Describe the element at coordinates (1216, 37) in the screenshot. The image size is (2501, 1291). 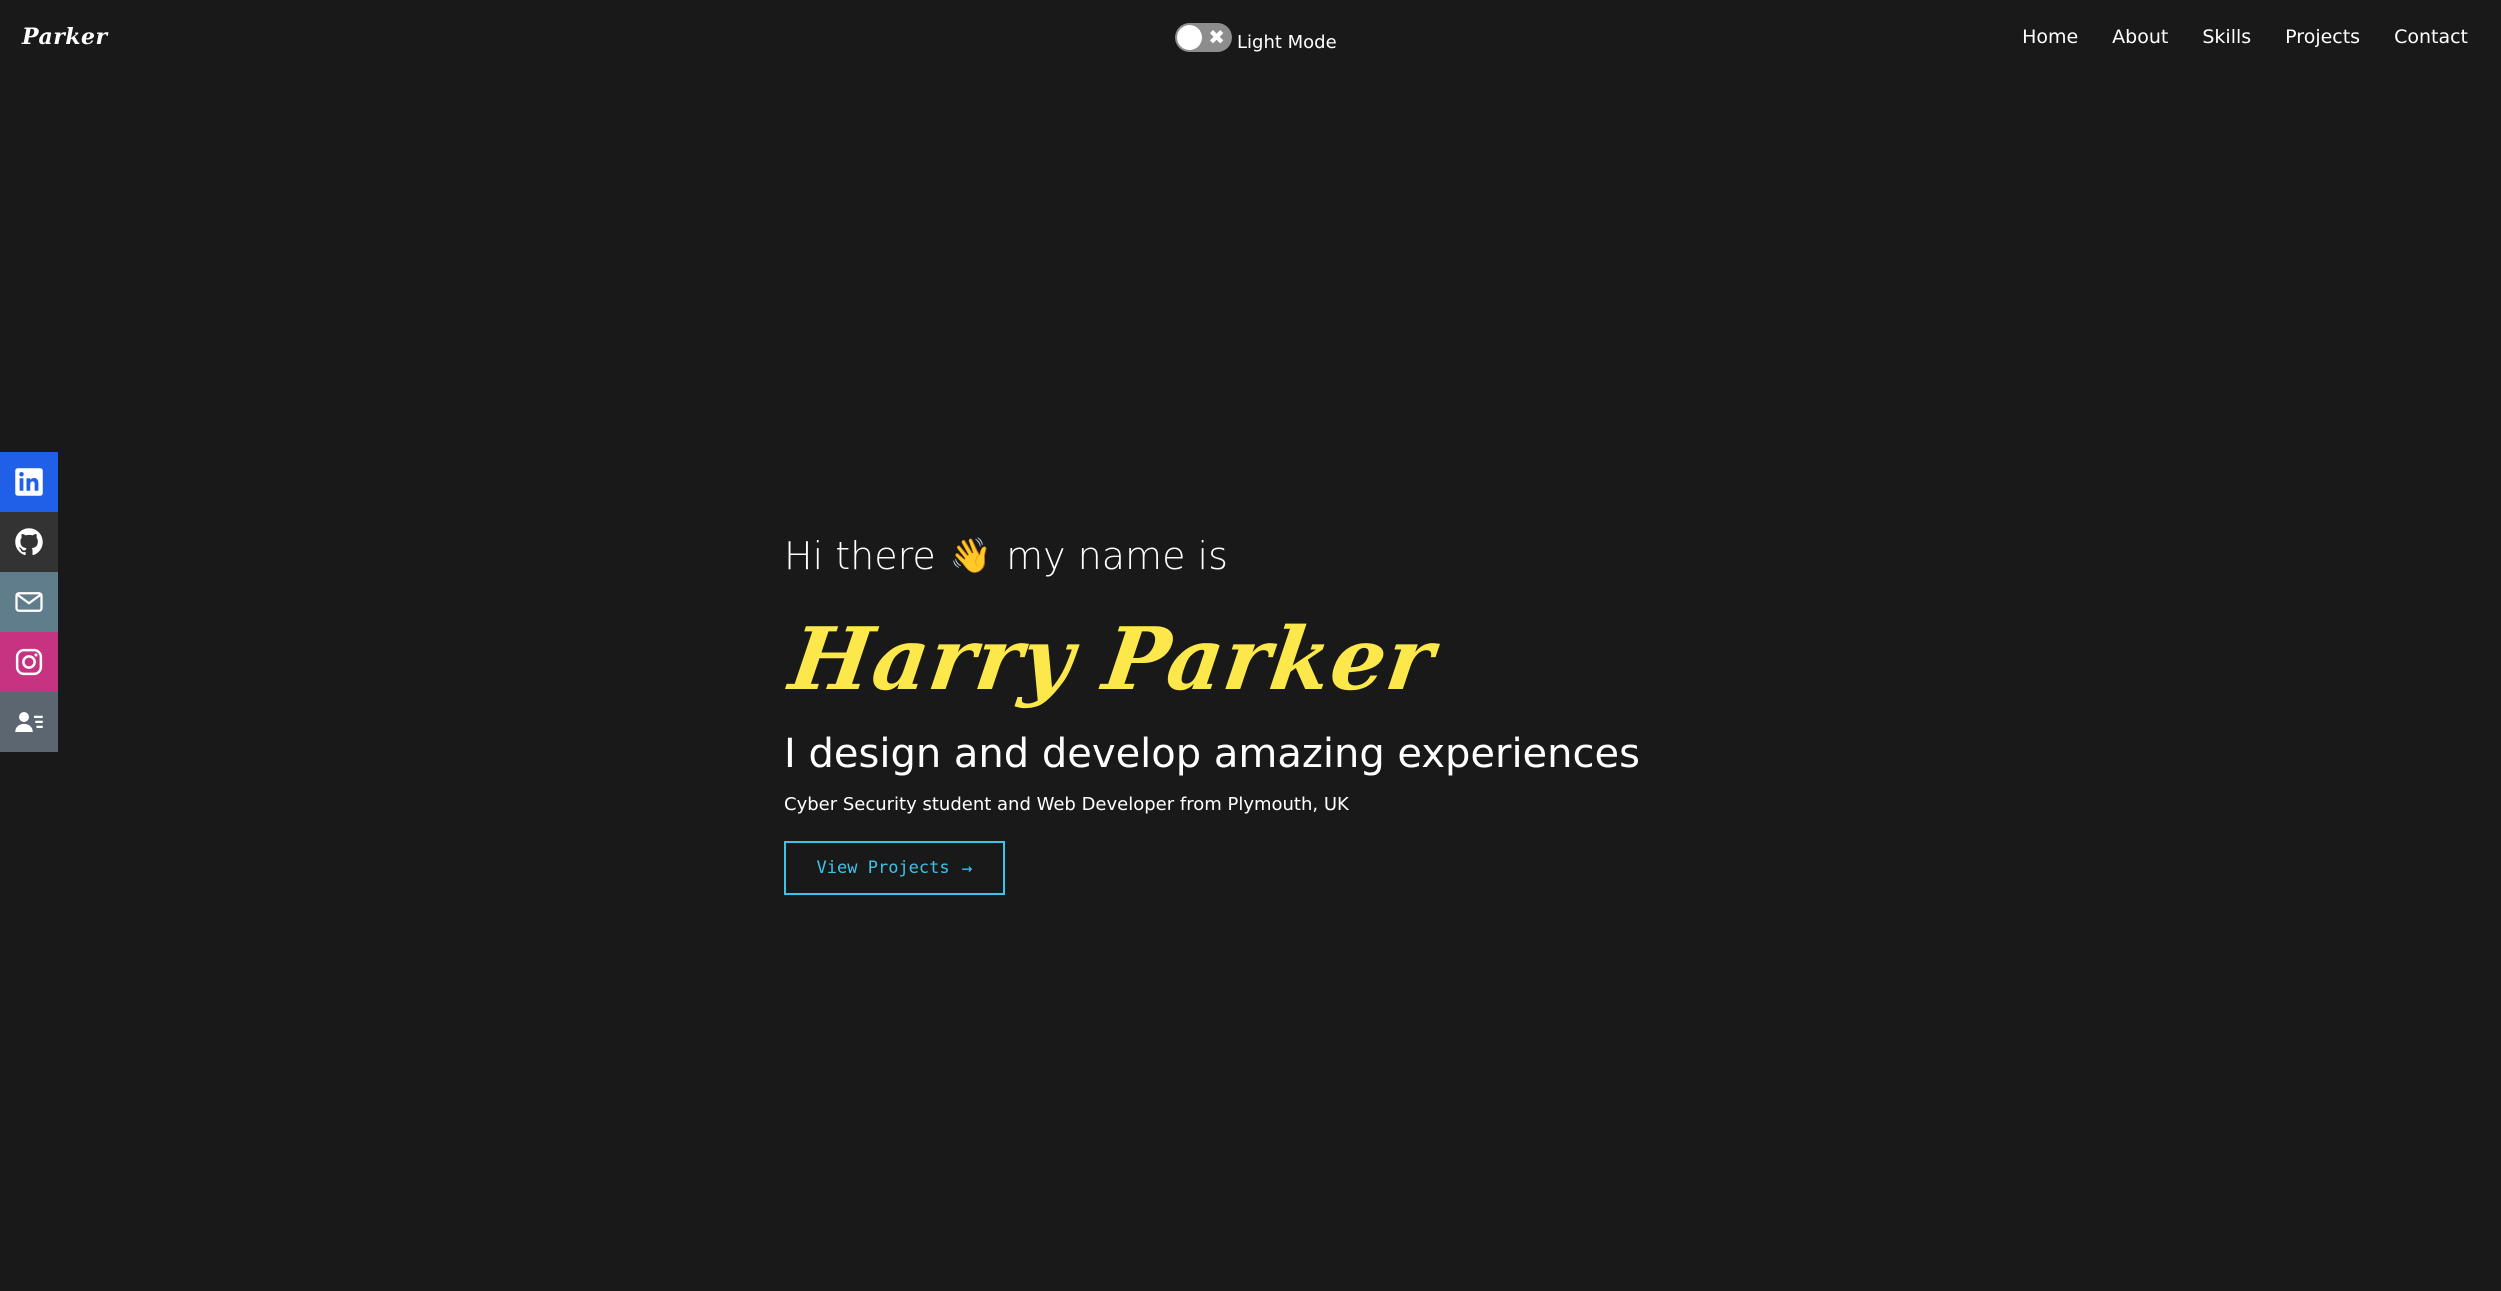
I see `close-icon: ✖` at that location.